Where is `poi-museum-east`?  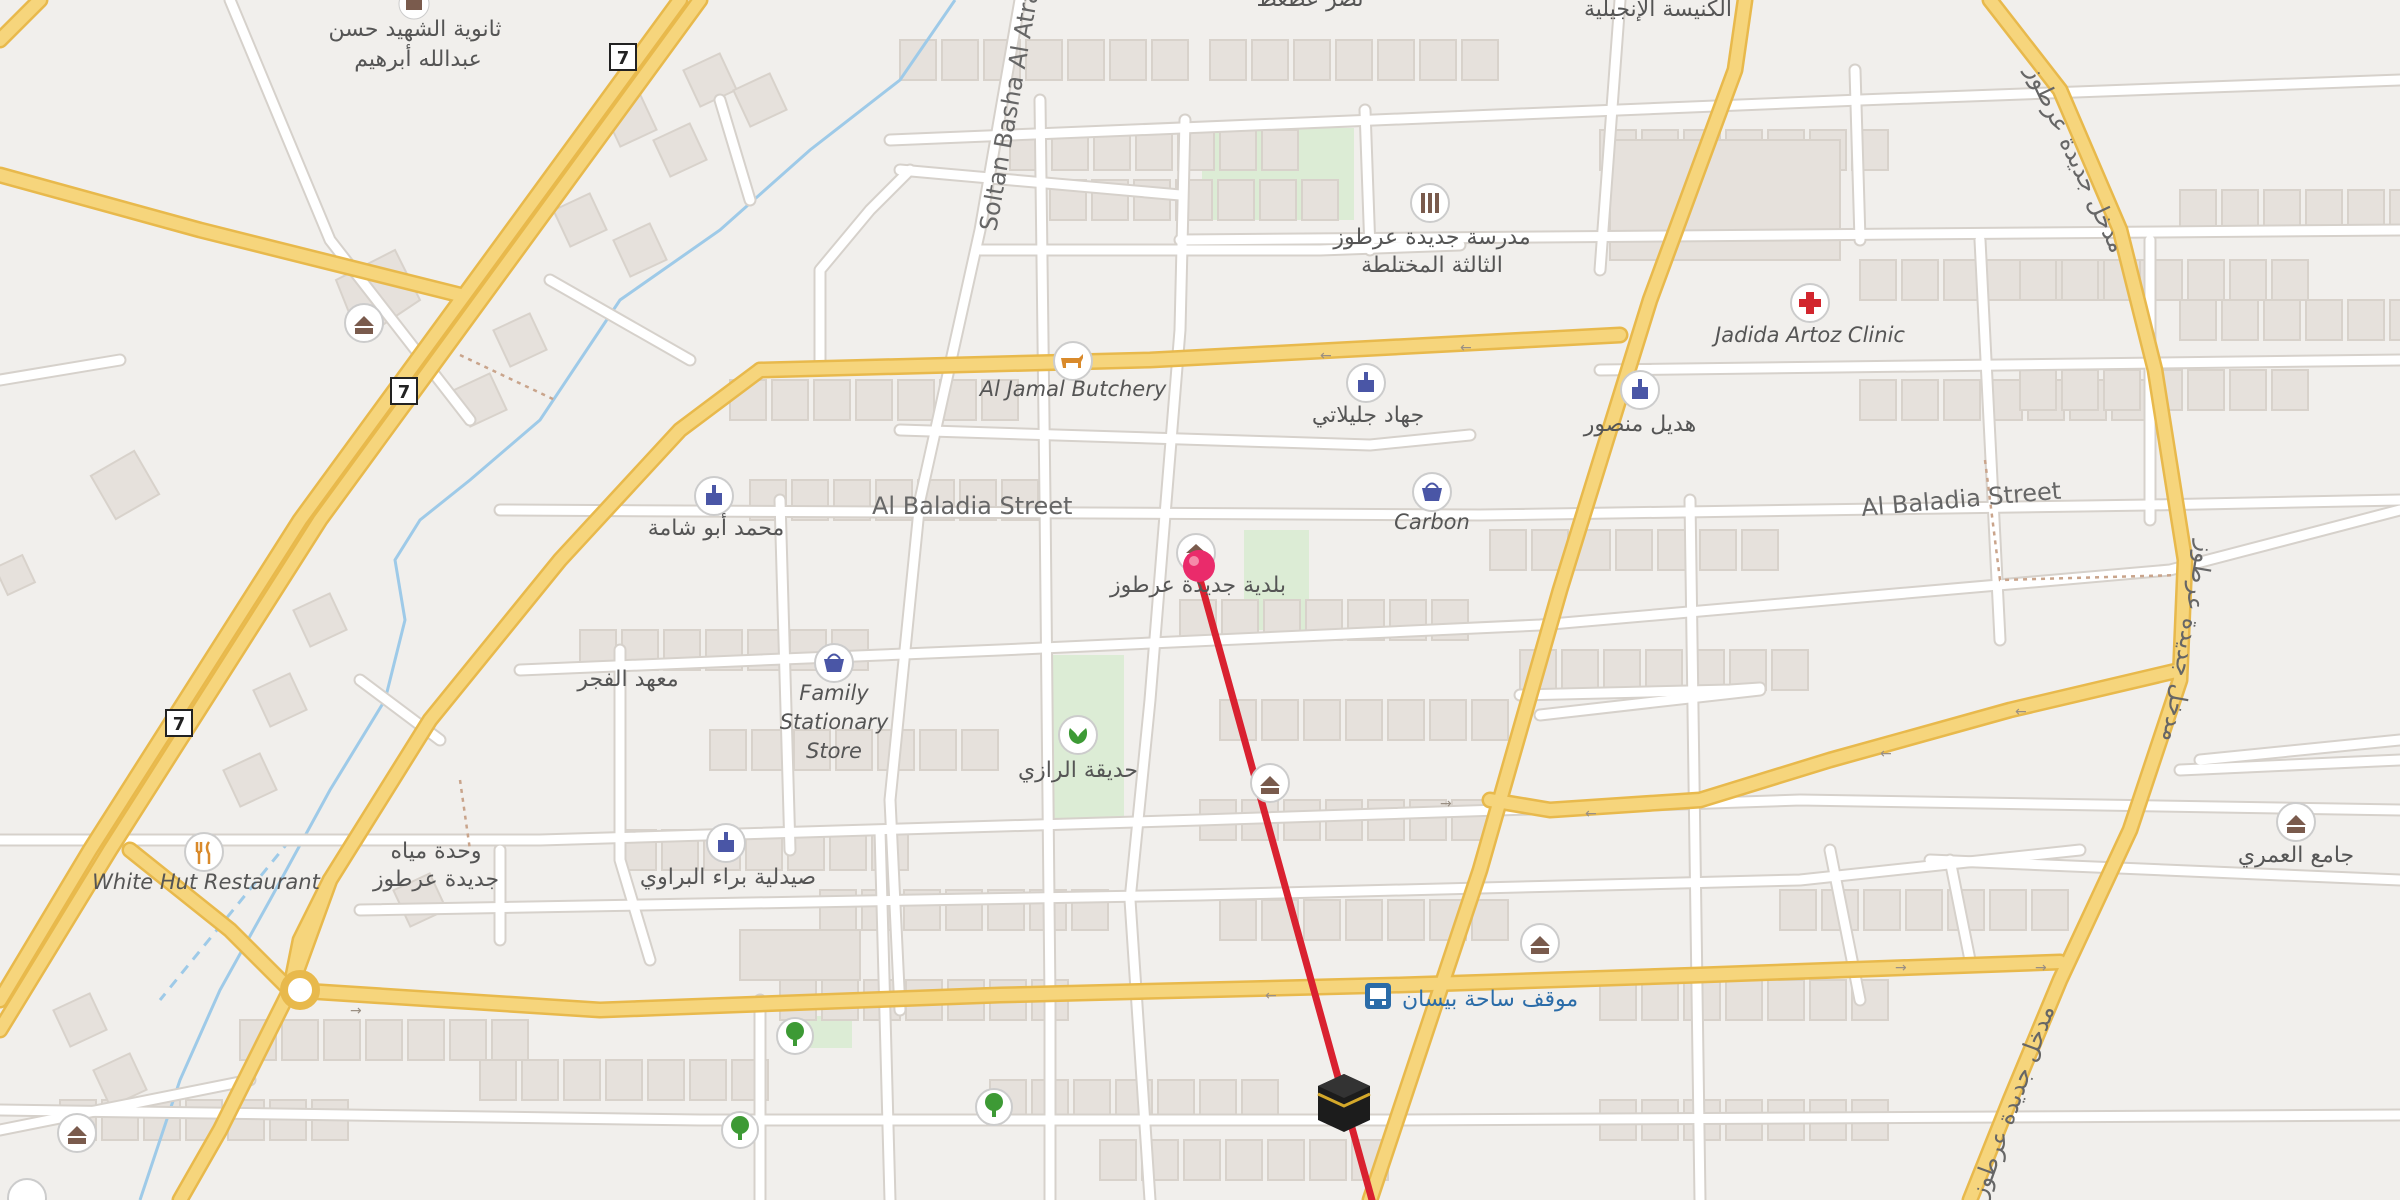
poi-museum-east is located at coordinates (1540, 943).